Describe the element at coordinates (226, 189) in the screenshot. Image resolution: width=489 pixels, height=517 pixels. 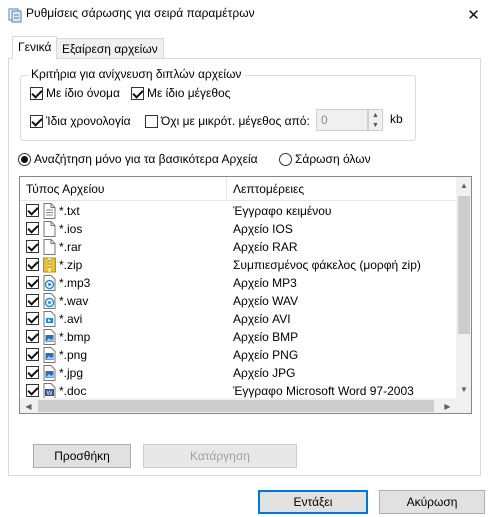
I see `column-divider` at that location.